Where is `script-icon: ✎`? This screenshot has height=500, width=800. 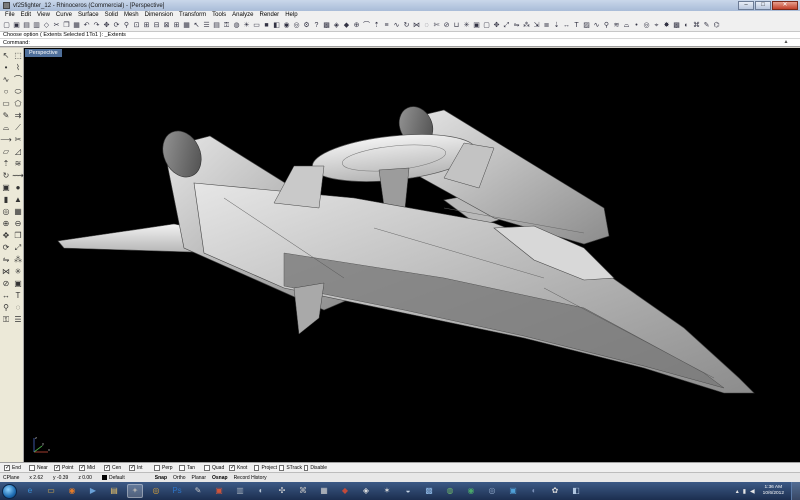 script-icon: ✎ is located at coordinates (706, 25).